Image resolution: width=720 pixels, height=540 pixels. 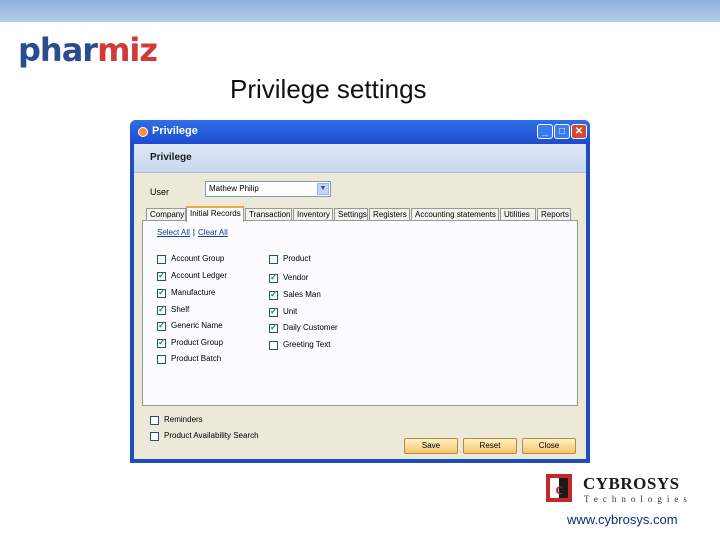 What do you see at coordinates (197, 325) in the screenshot?
I see `checkbox-label: Generic Name` at bounding box center [197, 325].